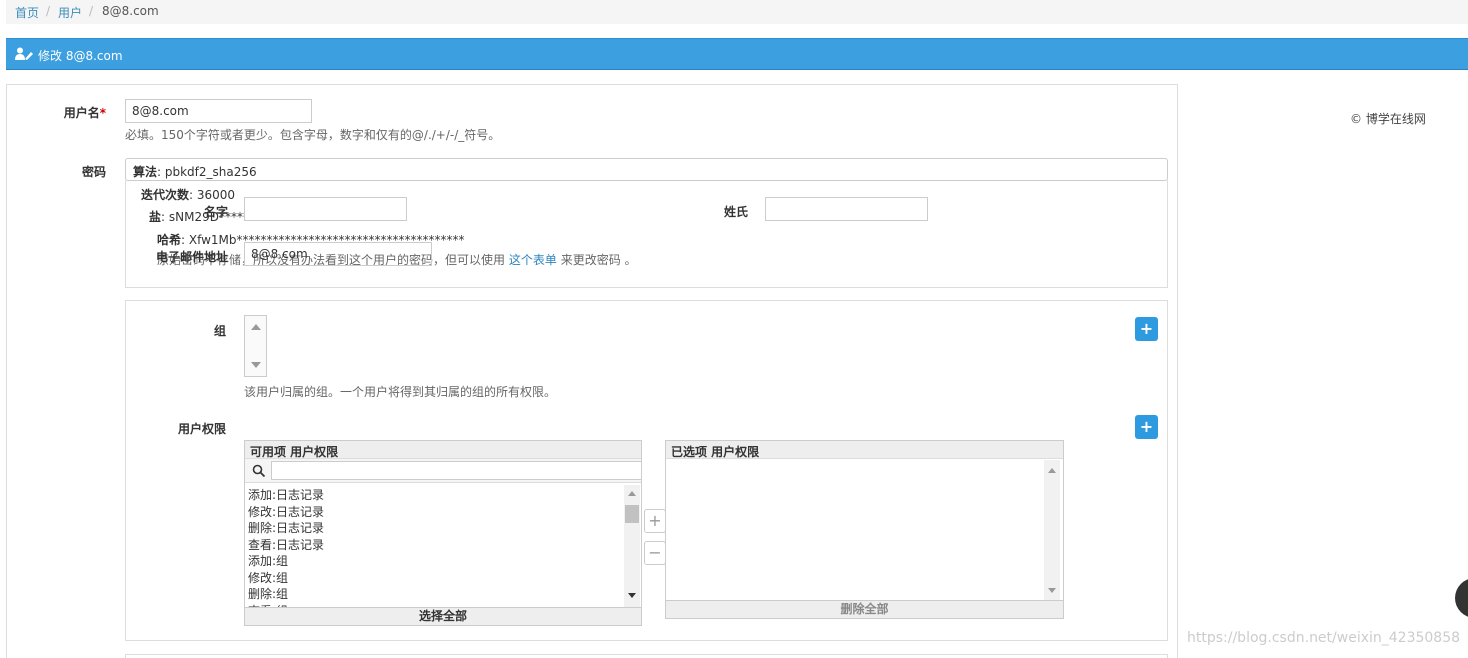 This screenshot has width=1468, height=658. I want to click on page-title: 修改 8@8.com, so click(80, 56).